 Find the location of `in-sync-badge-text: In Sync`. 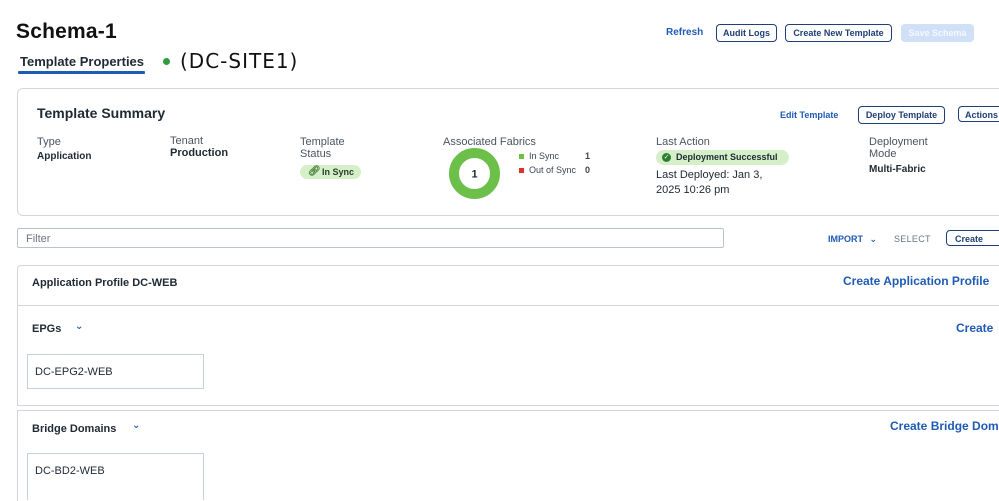

in-sync-badge-text: In Sync is located at coordinates (338, 172).